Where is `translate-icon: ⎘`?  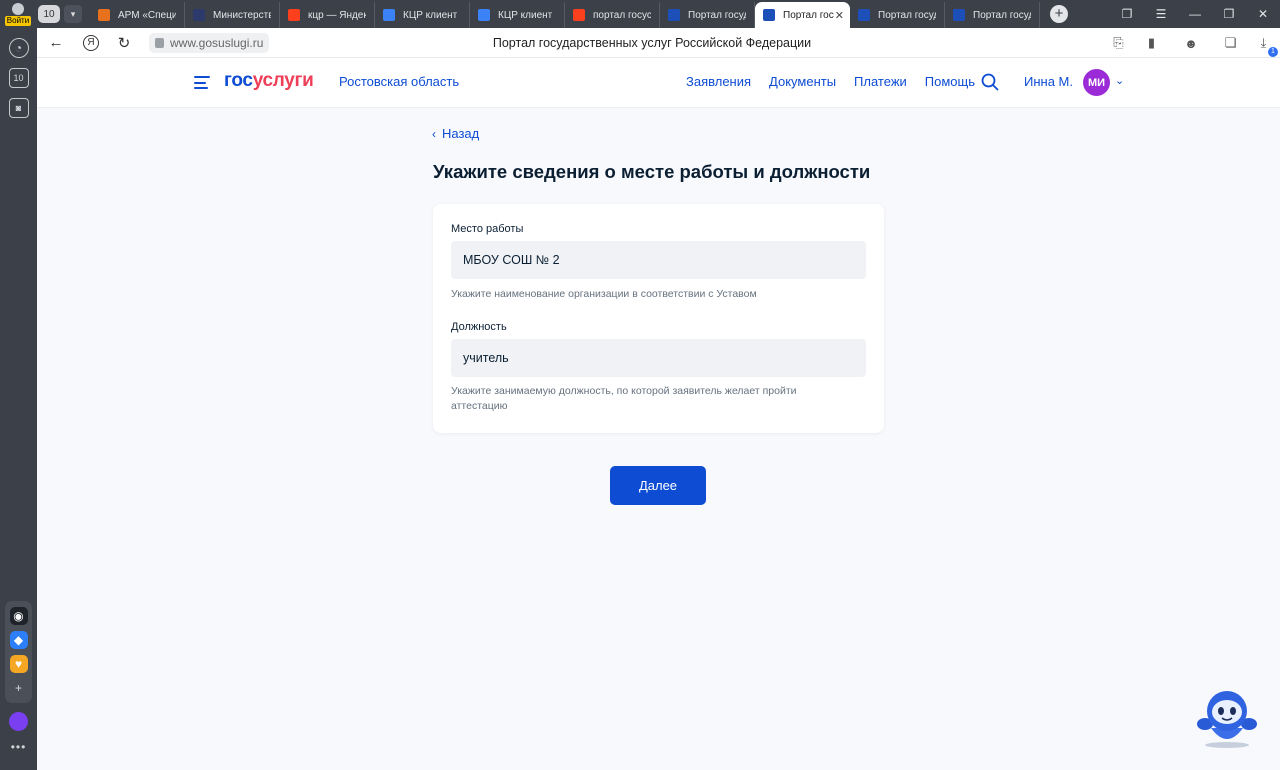
translate-icon: ⎘ is located at coordinates (1118, 43).